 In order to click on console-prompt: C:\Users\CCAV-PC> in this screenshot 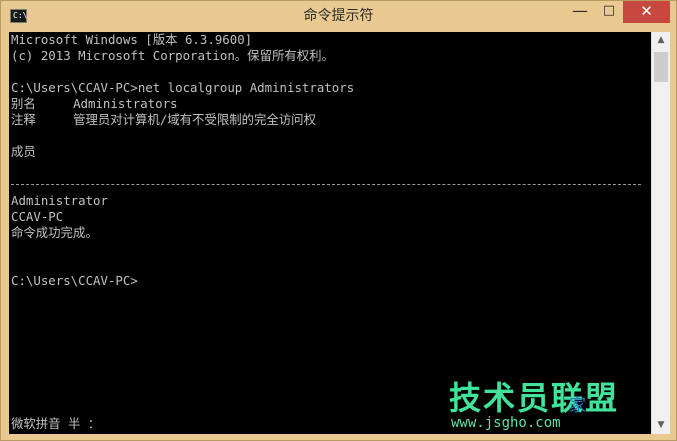, I will do `click(74, 280)`.